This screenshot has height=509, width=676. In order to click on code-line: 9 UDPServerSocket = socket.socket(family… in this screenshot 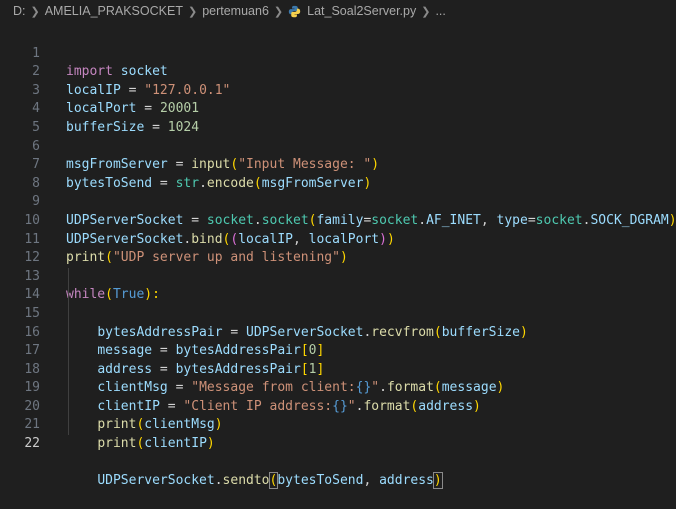, I will do `click(338, 201)`.